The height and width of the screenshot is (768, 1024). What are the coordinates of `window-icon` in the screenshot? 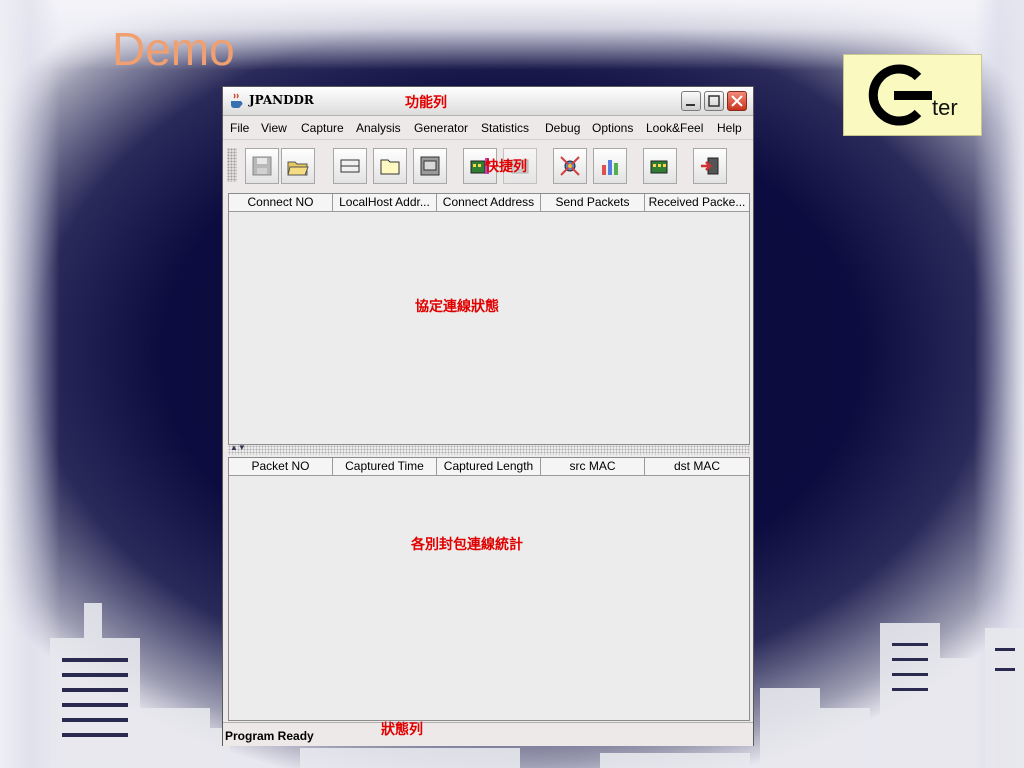 It's located at (350, 166).